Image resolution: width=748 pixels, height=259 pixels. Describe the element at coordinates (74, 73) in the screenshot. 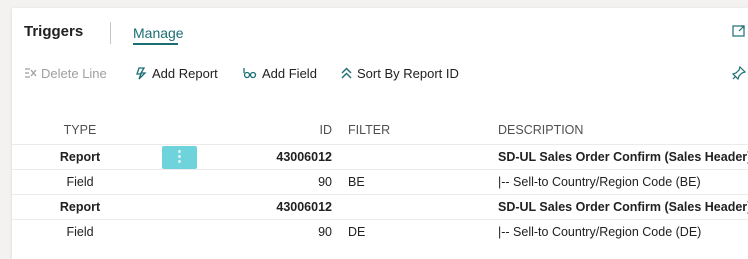

I see `delete-line-label: Delete Line` at that location.